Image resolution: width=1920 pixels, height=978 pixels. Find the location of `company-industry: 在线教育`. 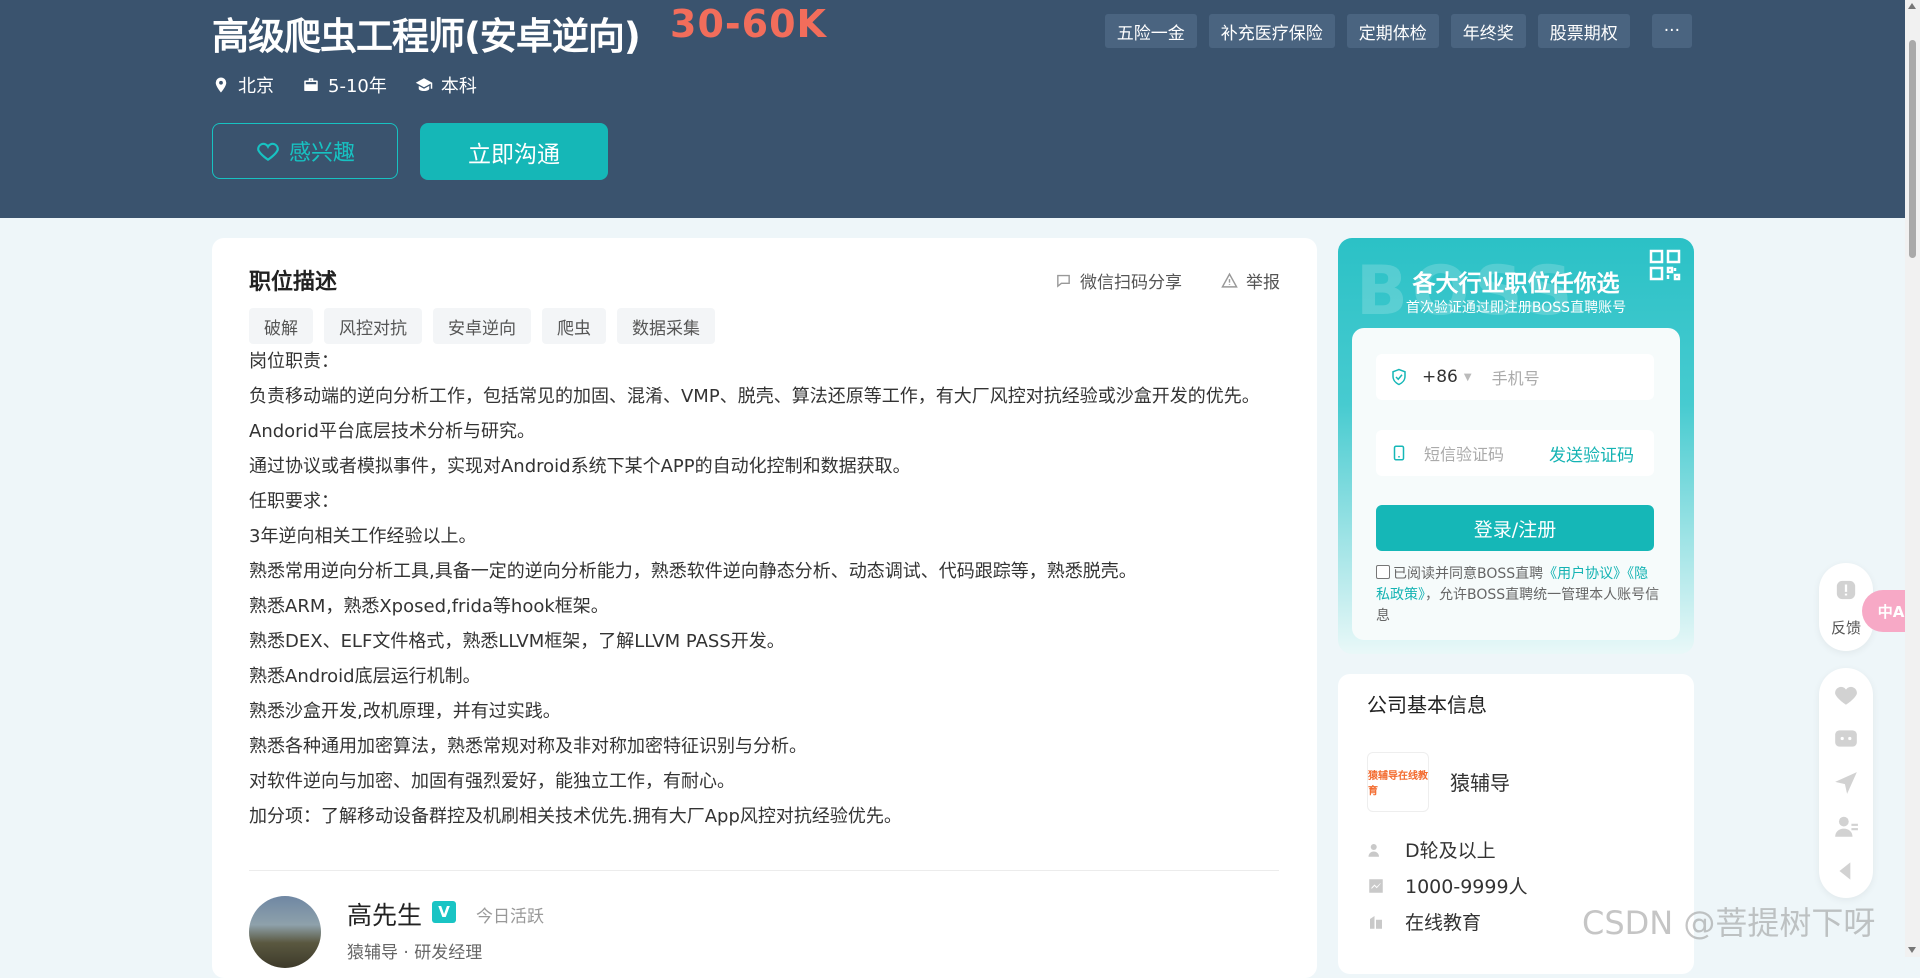

company-industry: 在线教育 is located at coordinates (1443, 923).